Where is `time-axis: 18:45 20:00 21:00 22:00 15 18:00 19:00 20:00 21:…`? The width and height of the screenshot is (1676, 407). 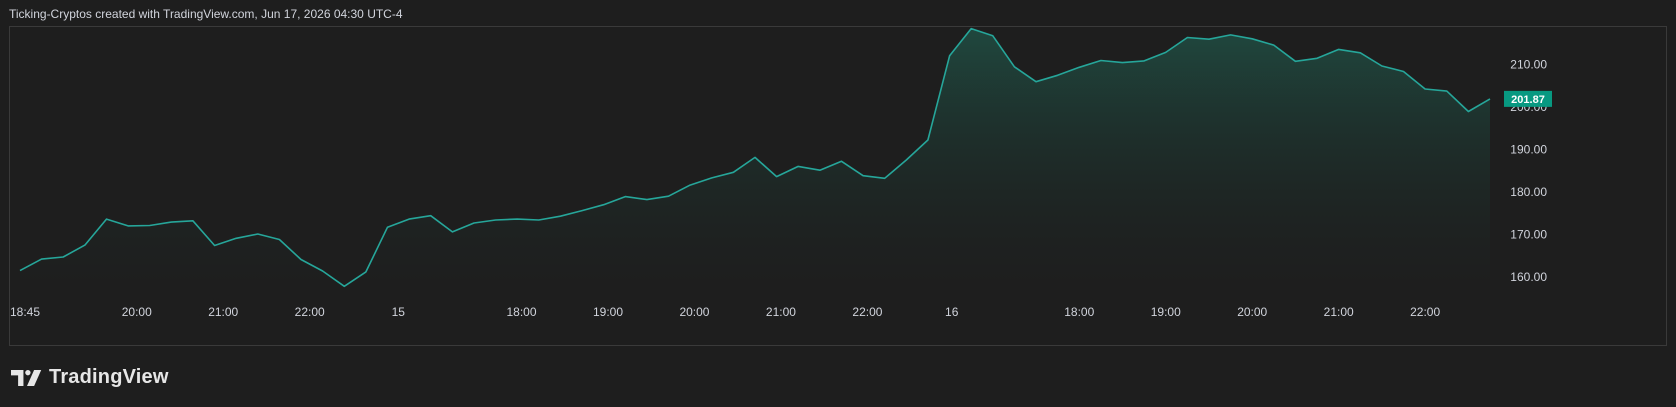
time-axis: 18:45 20:00 21:00 22:00 15 18:00 19:00 20:00 21:… is located at coordinates (725, 312).